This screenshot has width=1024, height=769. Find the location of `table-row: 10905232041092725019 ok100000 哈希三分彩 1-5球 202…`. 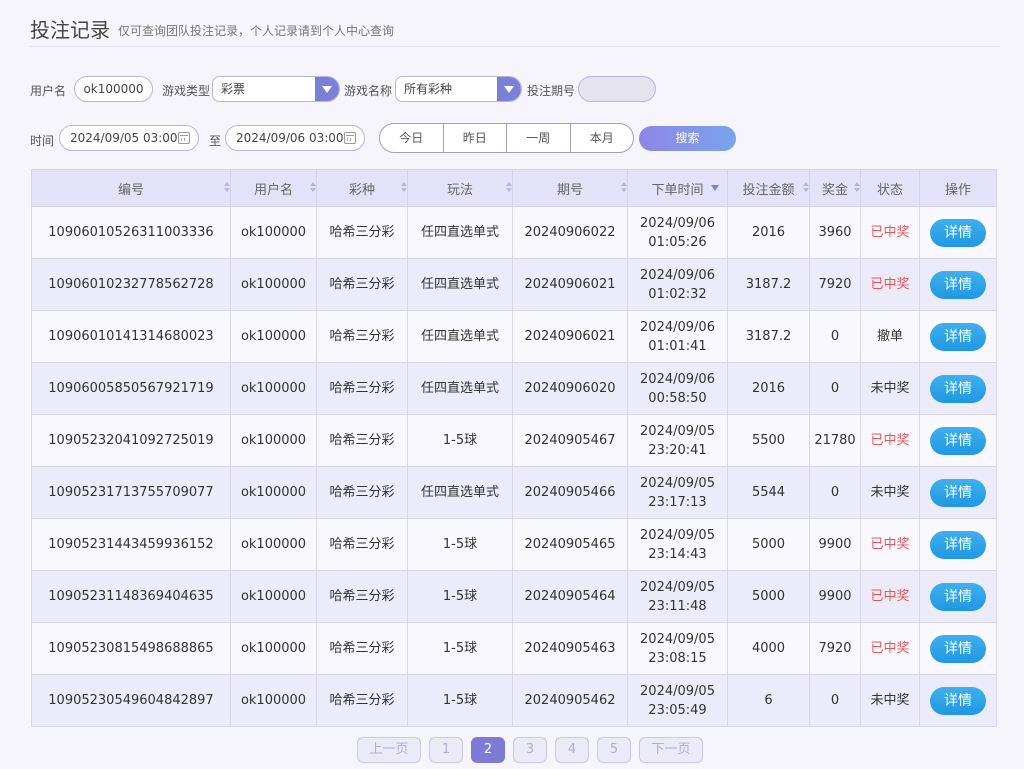

table-row: 10905232041092725019 ok100000 哈希三分彩 1-5球 202… is located at coordinates (514, 440).